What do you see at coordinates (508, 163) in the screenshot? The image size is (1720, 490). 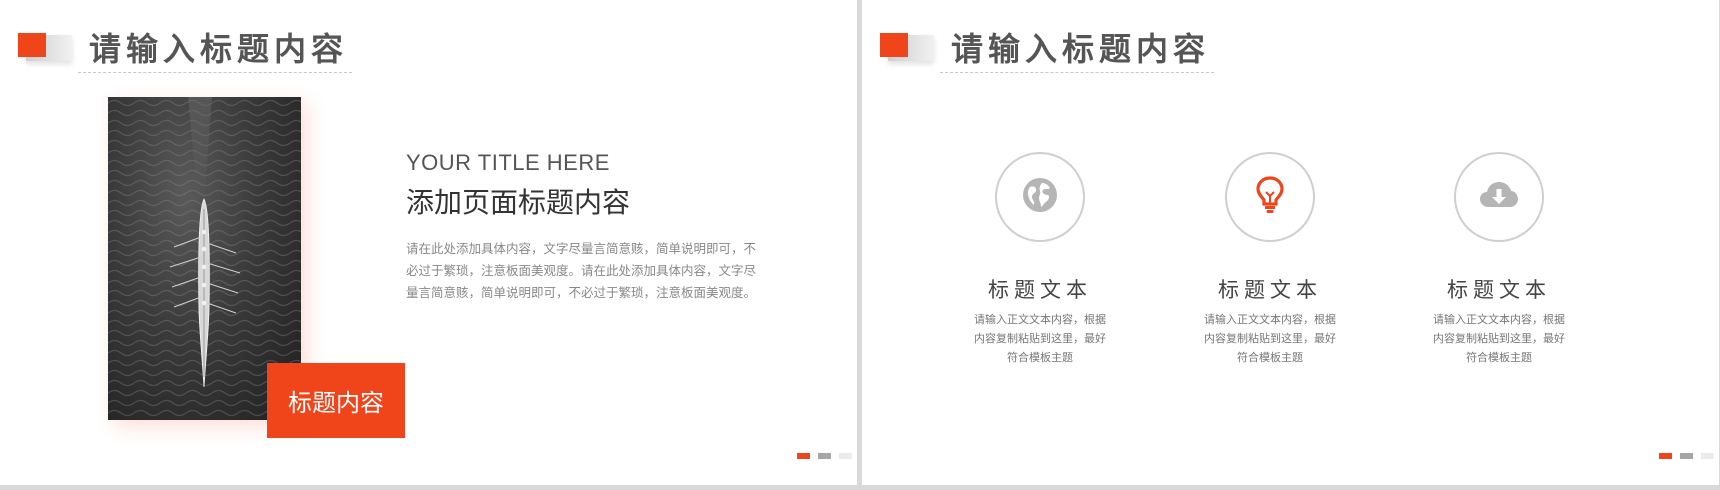 I see `english-subtitle: YOUR TITLE HERE` at bounding box center [508, 163].